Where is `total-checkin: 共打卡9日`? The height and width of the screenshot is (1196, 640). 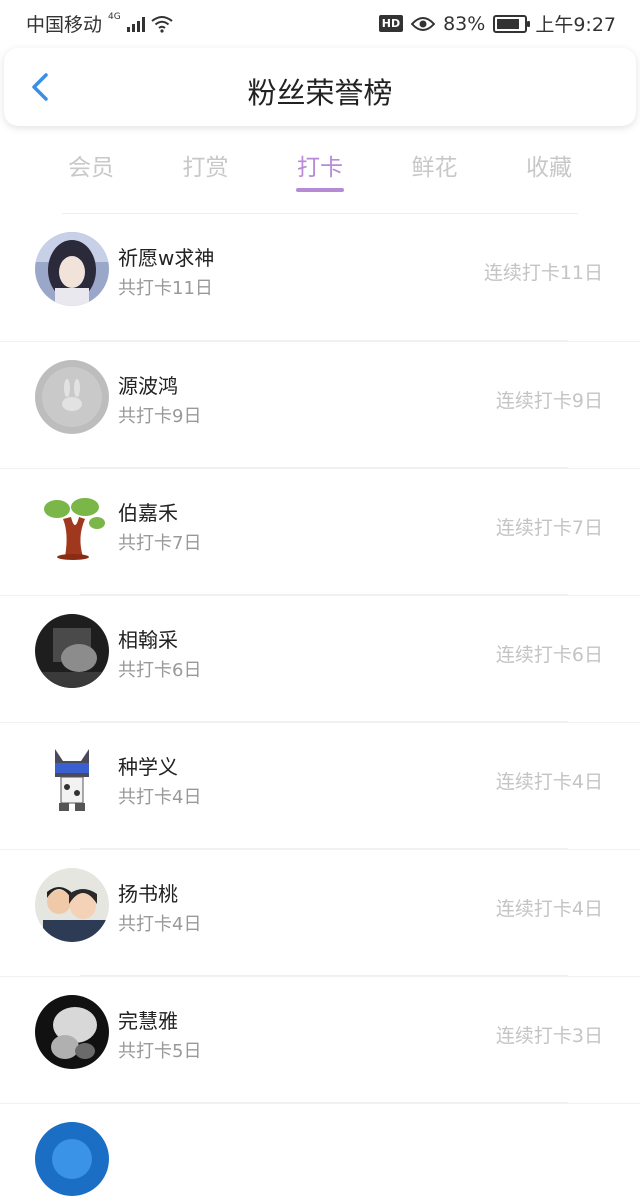 total-checkin: 共打卡9日 is located at coordinates (160, 416).